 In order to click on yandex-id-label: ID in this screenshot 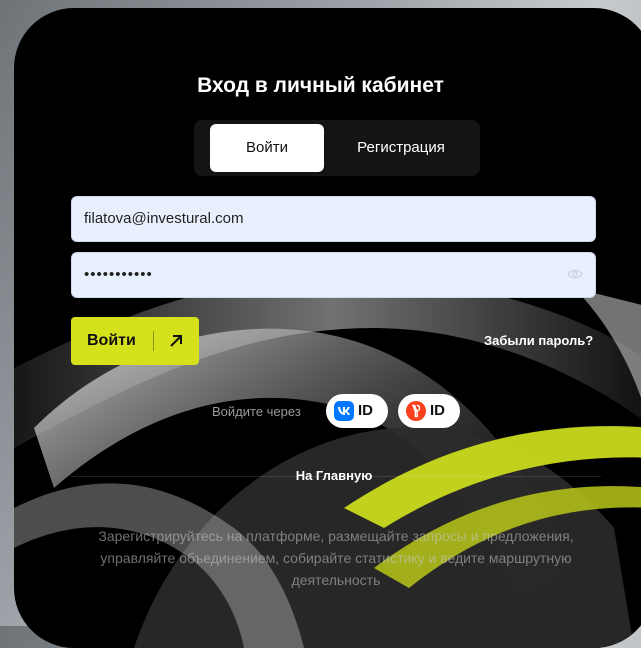, I will do `click(437, 410)`.